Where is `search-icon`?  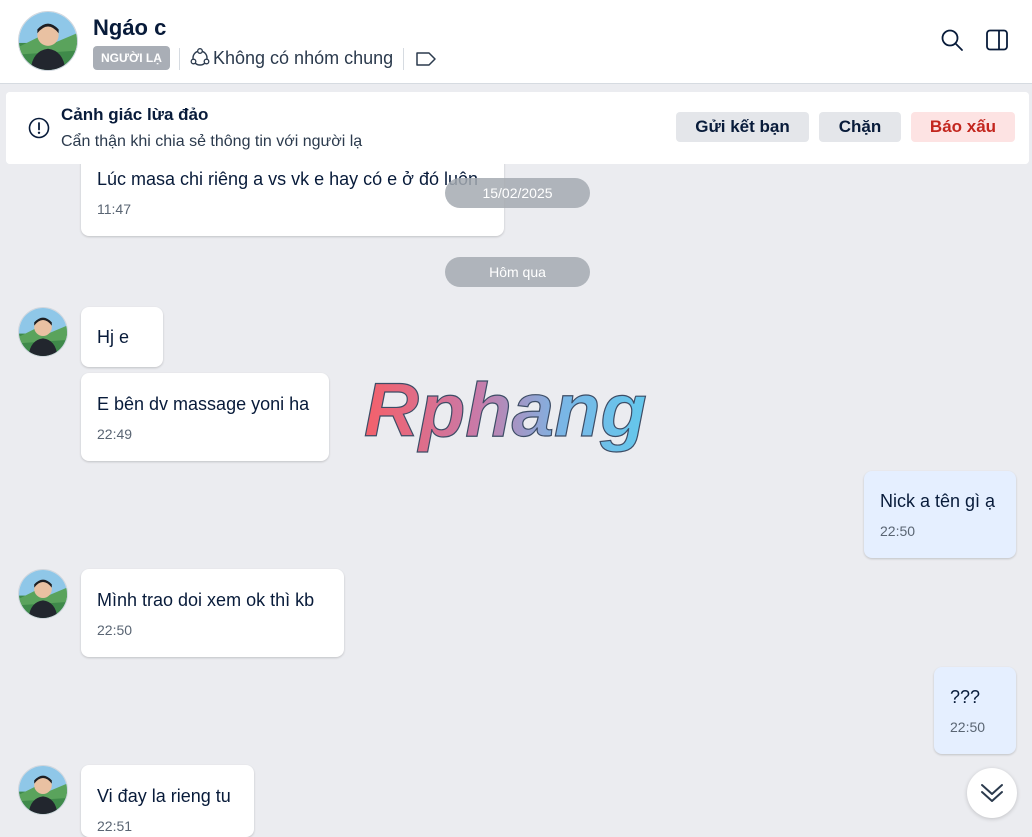
search-icon is located at coordinates (952, 40).